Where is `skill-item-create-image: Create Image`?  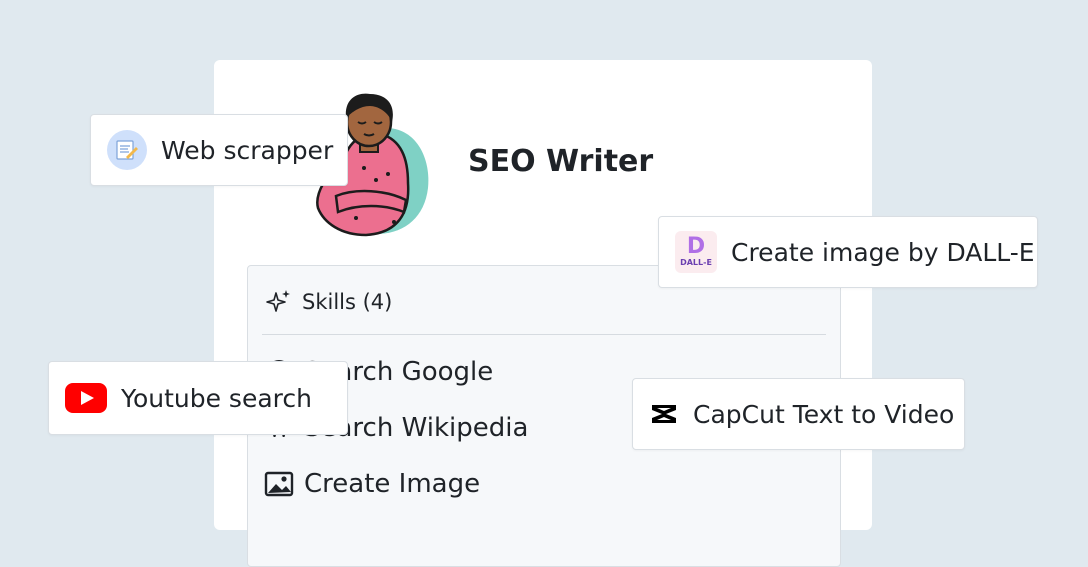
skill-item-create-image: Create Image is located at coordinates (372, 484).